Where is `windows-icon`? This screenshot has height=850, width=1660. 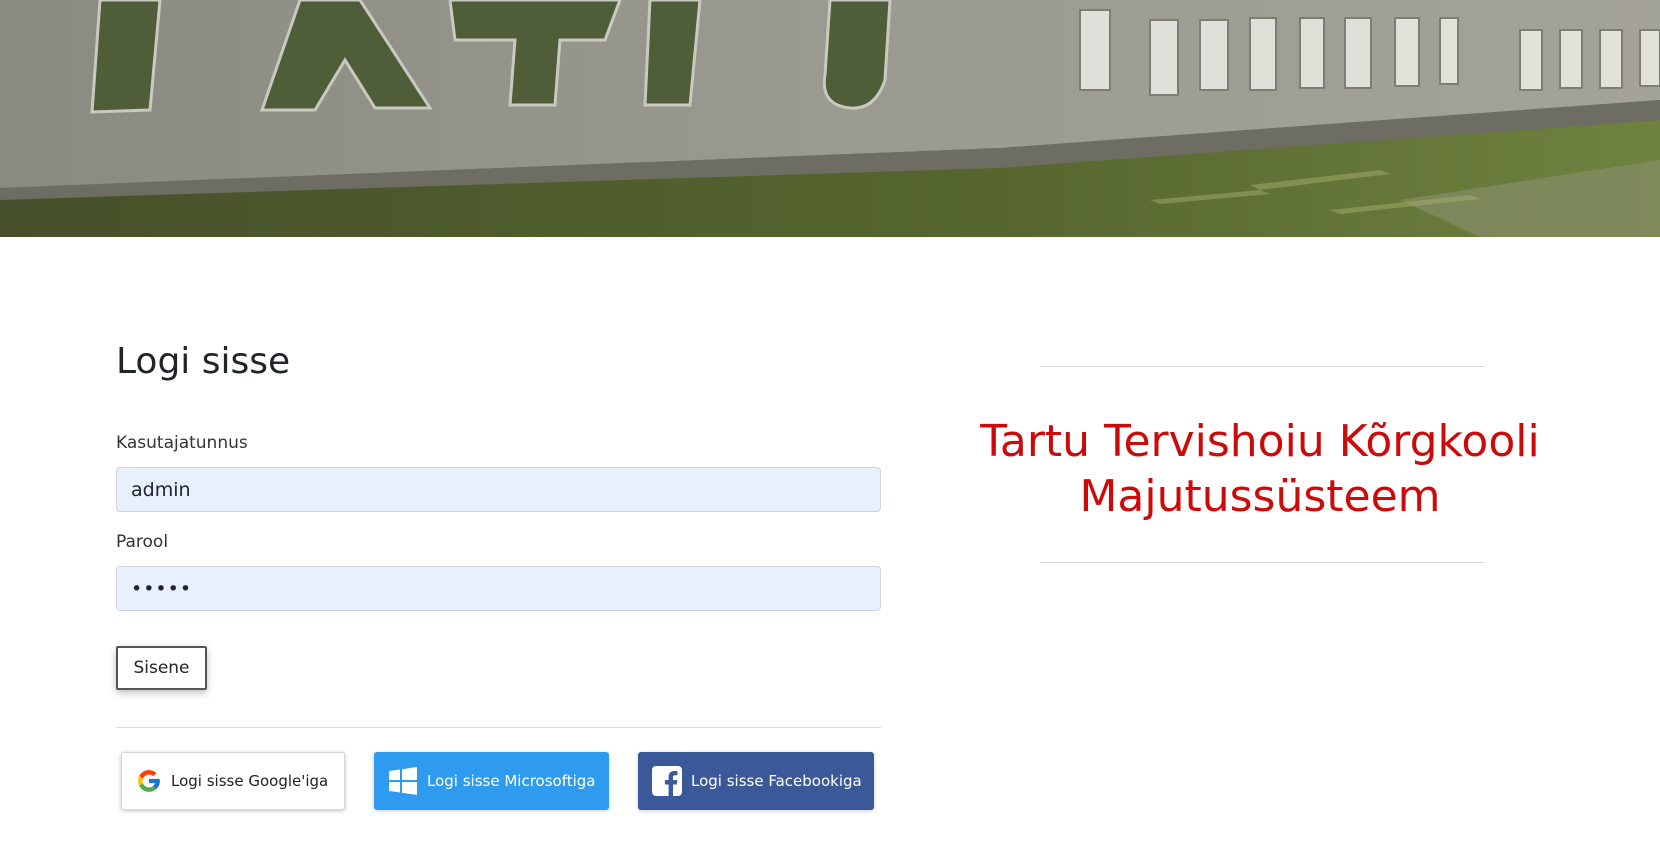
windows-icon is located at coordinates (403, 781).